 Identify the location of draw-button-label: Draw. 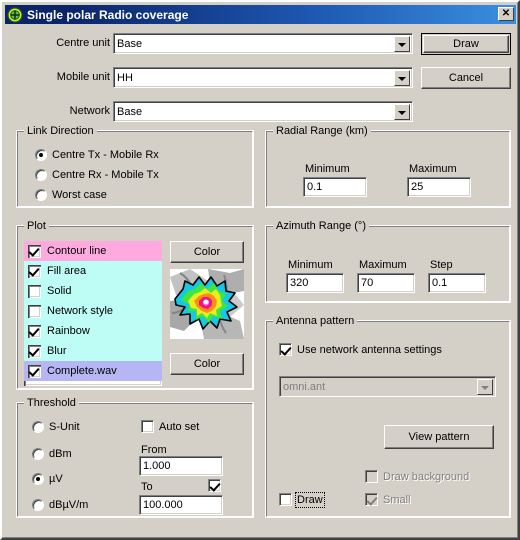
(466, 44).